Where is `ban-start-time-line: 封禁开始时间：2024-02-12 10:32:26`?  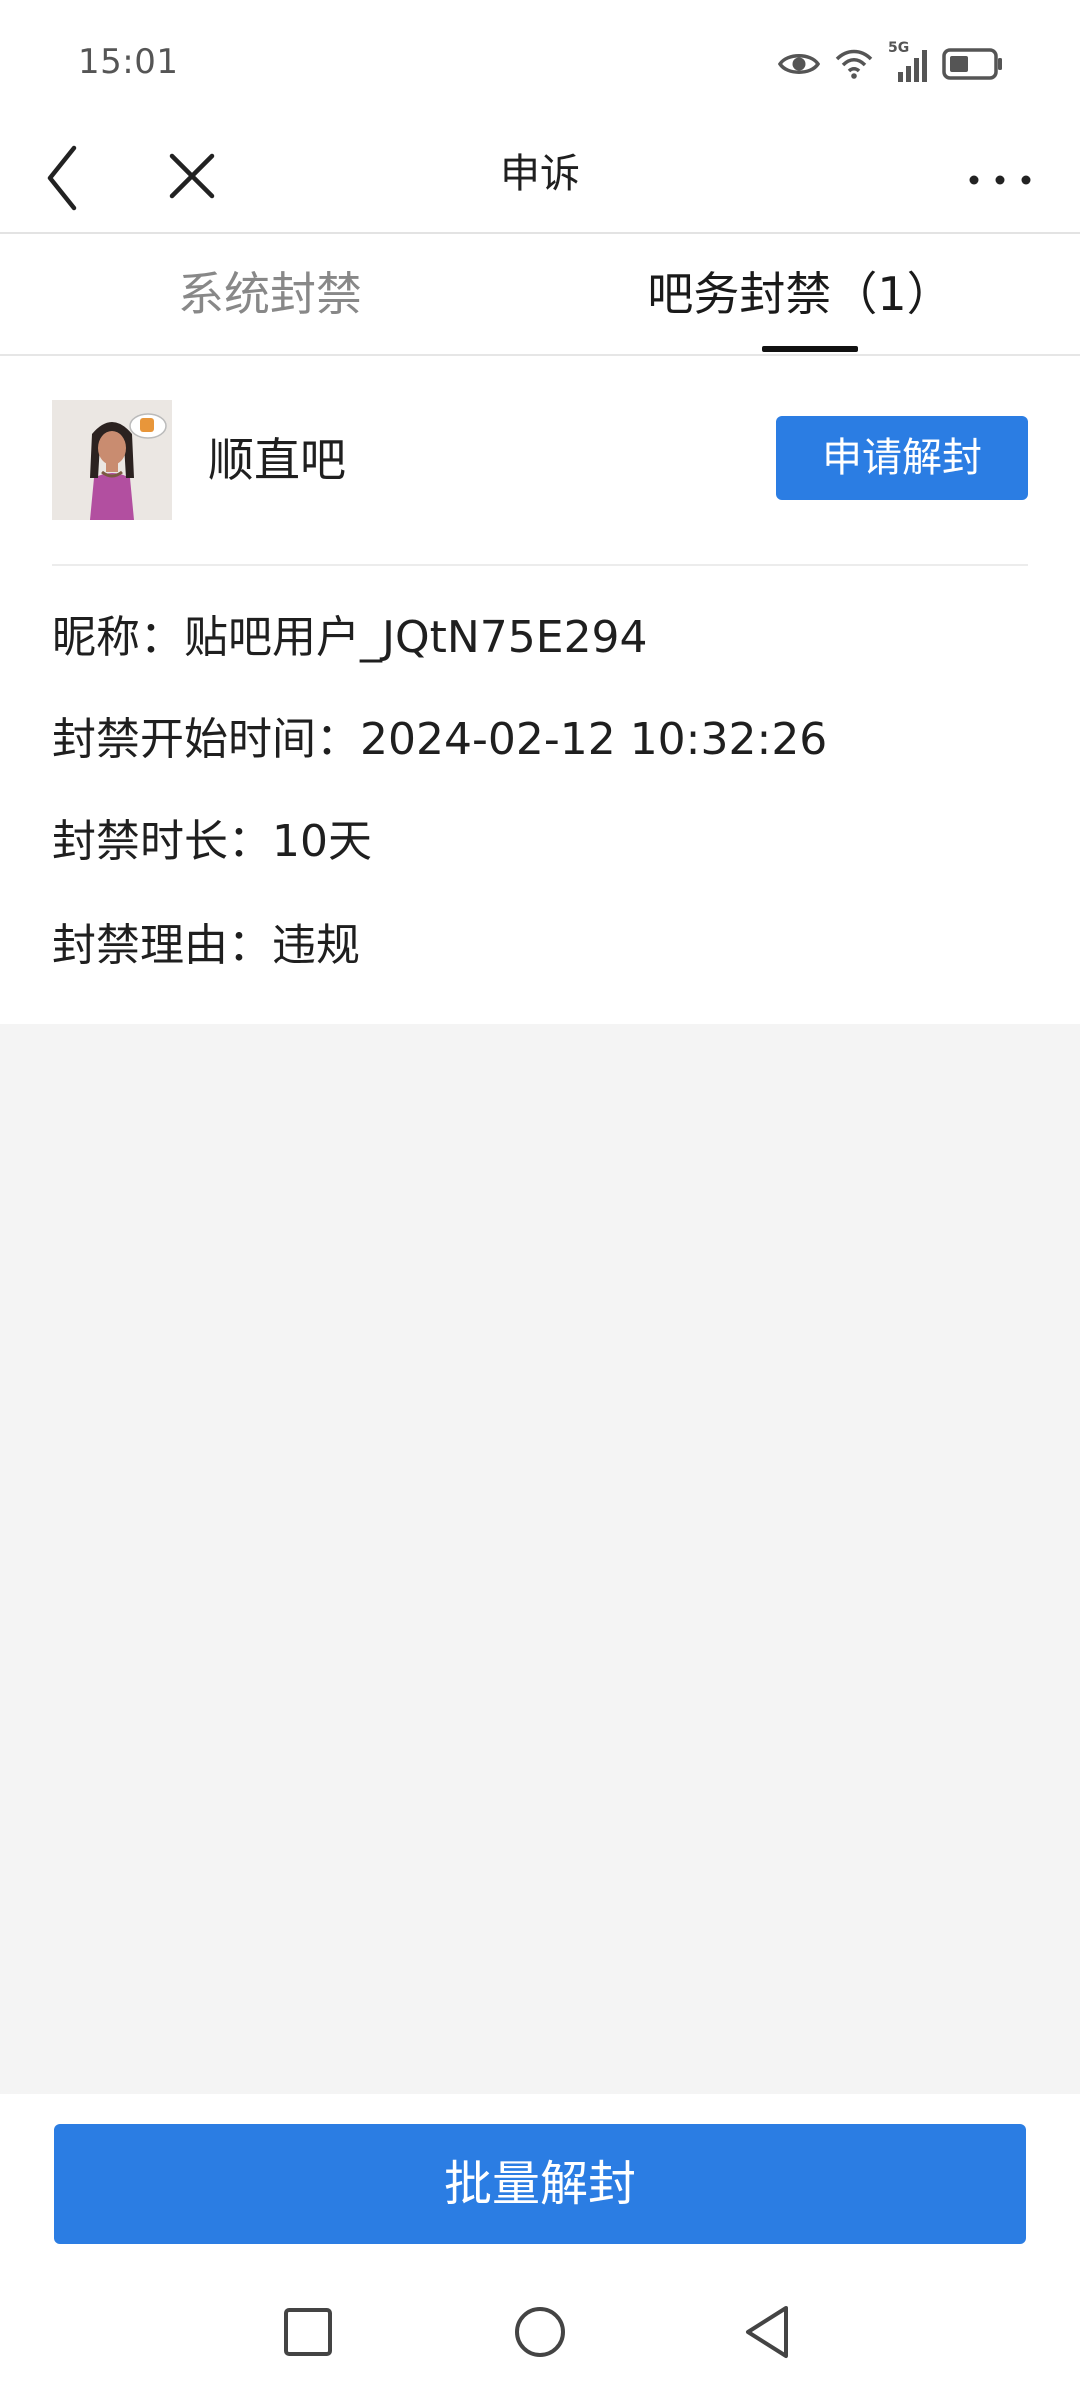
ban-start-time-line: 封禁开始时间：2024-02-12 10:32:26 is located at coordinates (440, 739).